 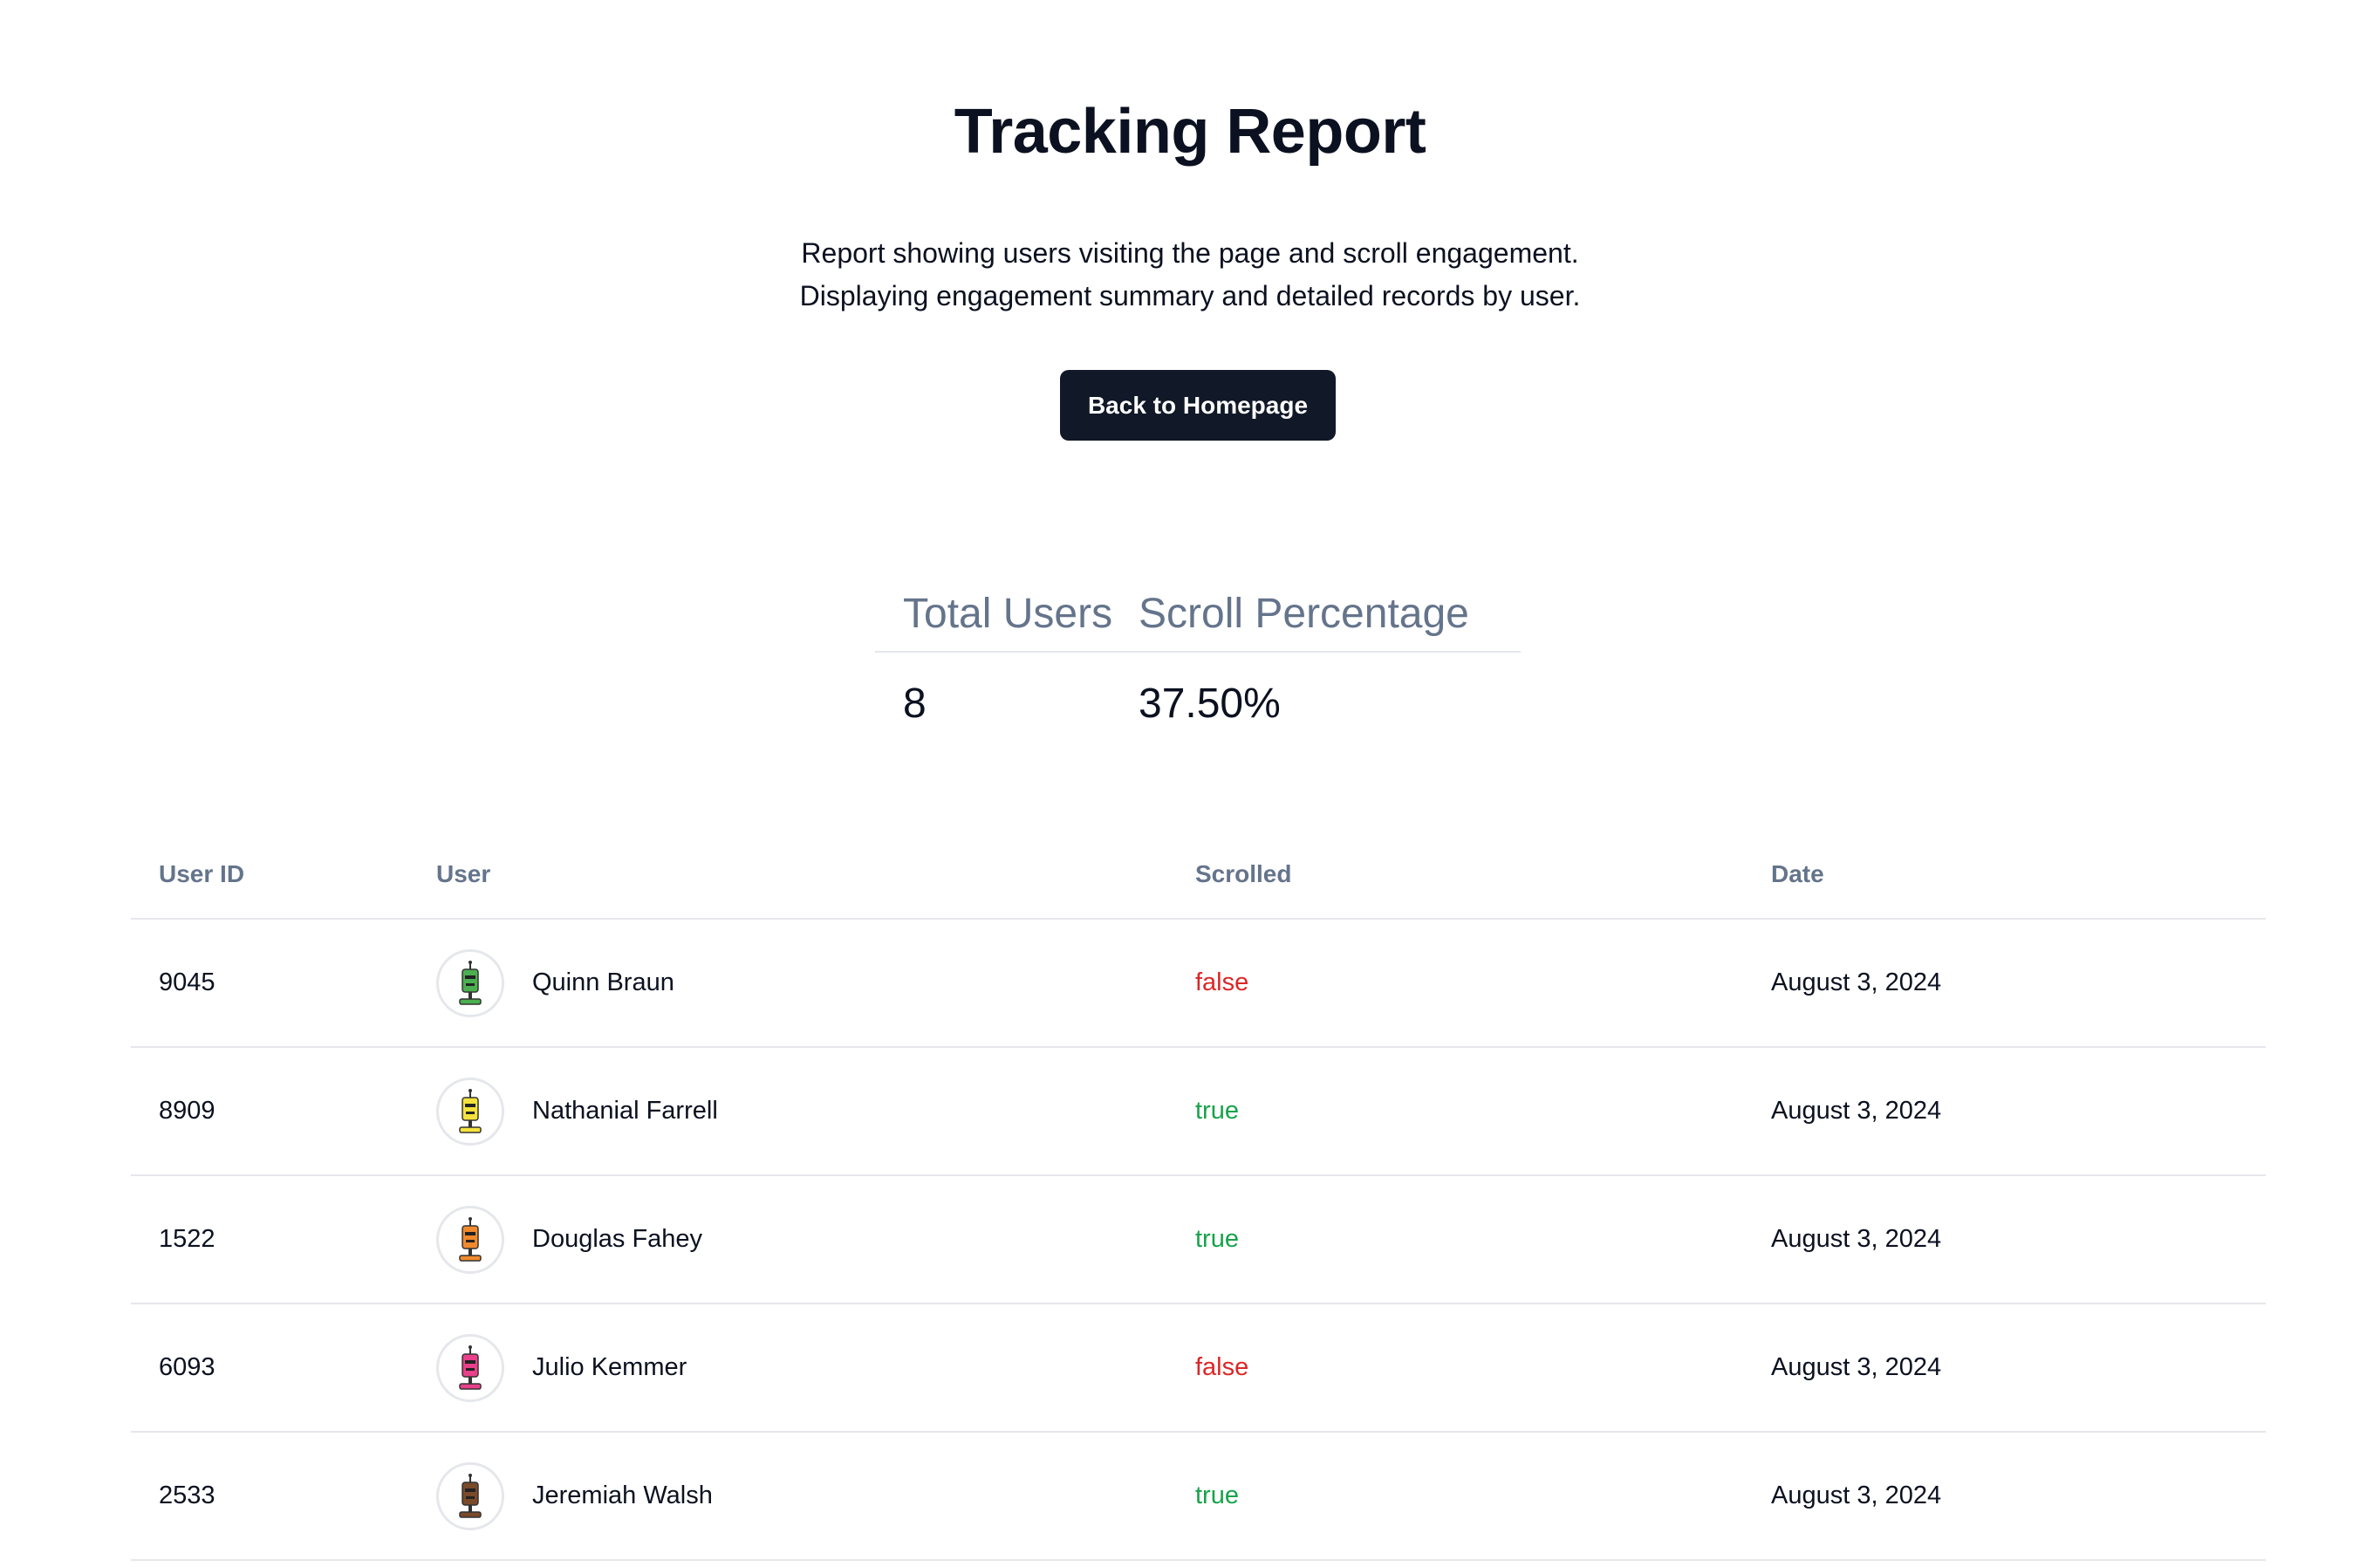 What do you see at coordinates (603, 982) in the screenshot?
I see `user-name: Quinn Braun` at bounding box center [603, 982].